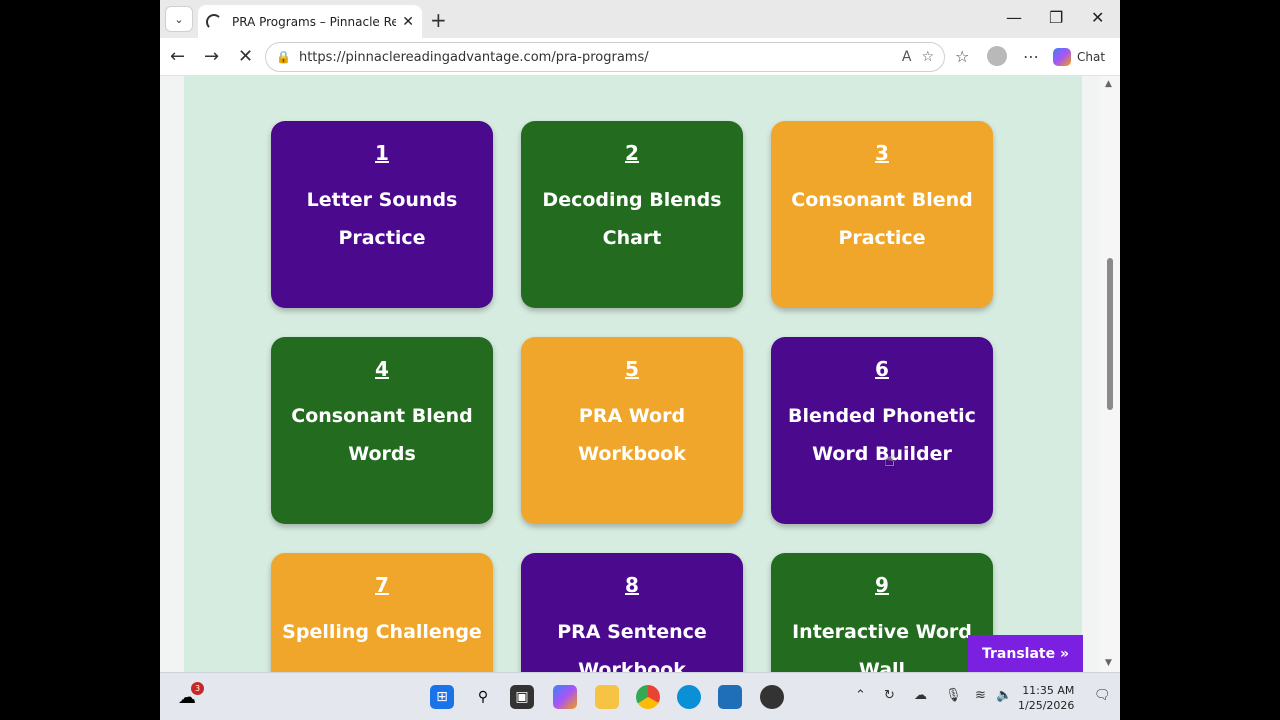 This screenshot has height=720, width=1280. I want to click on card-label: Consonant Blend Words, so click(382, 435).